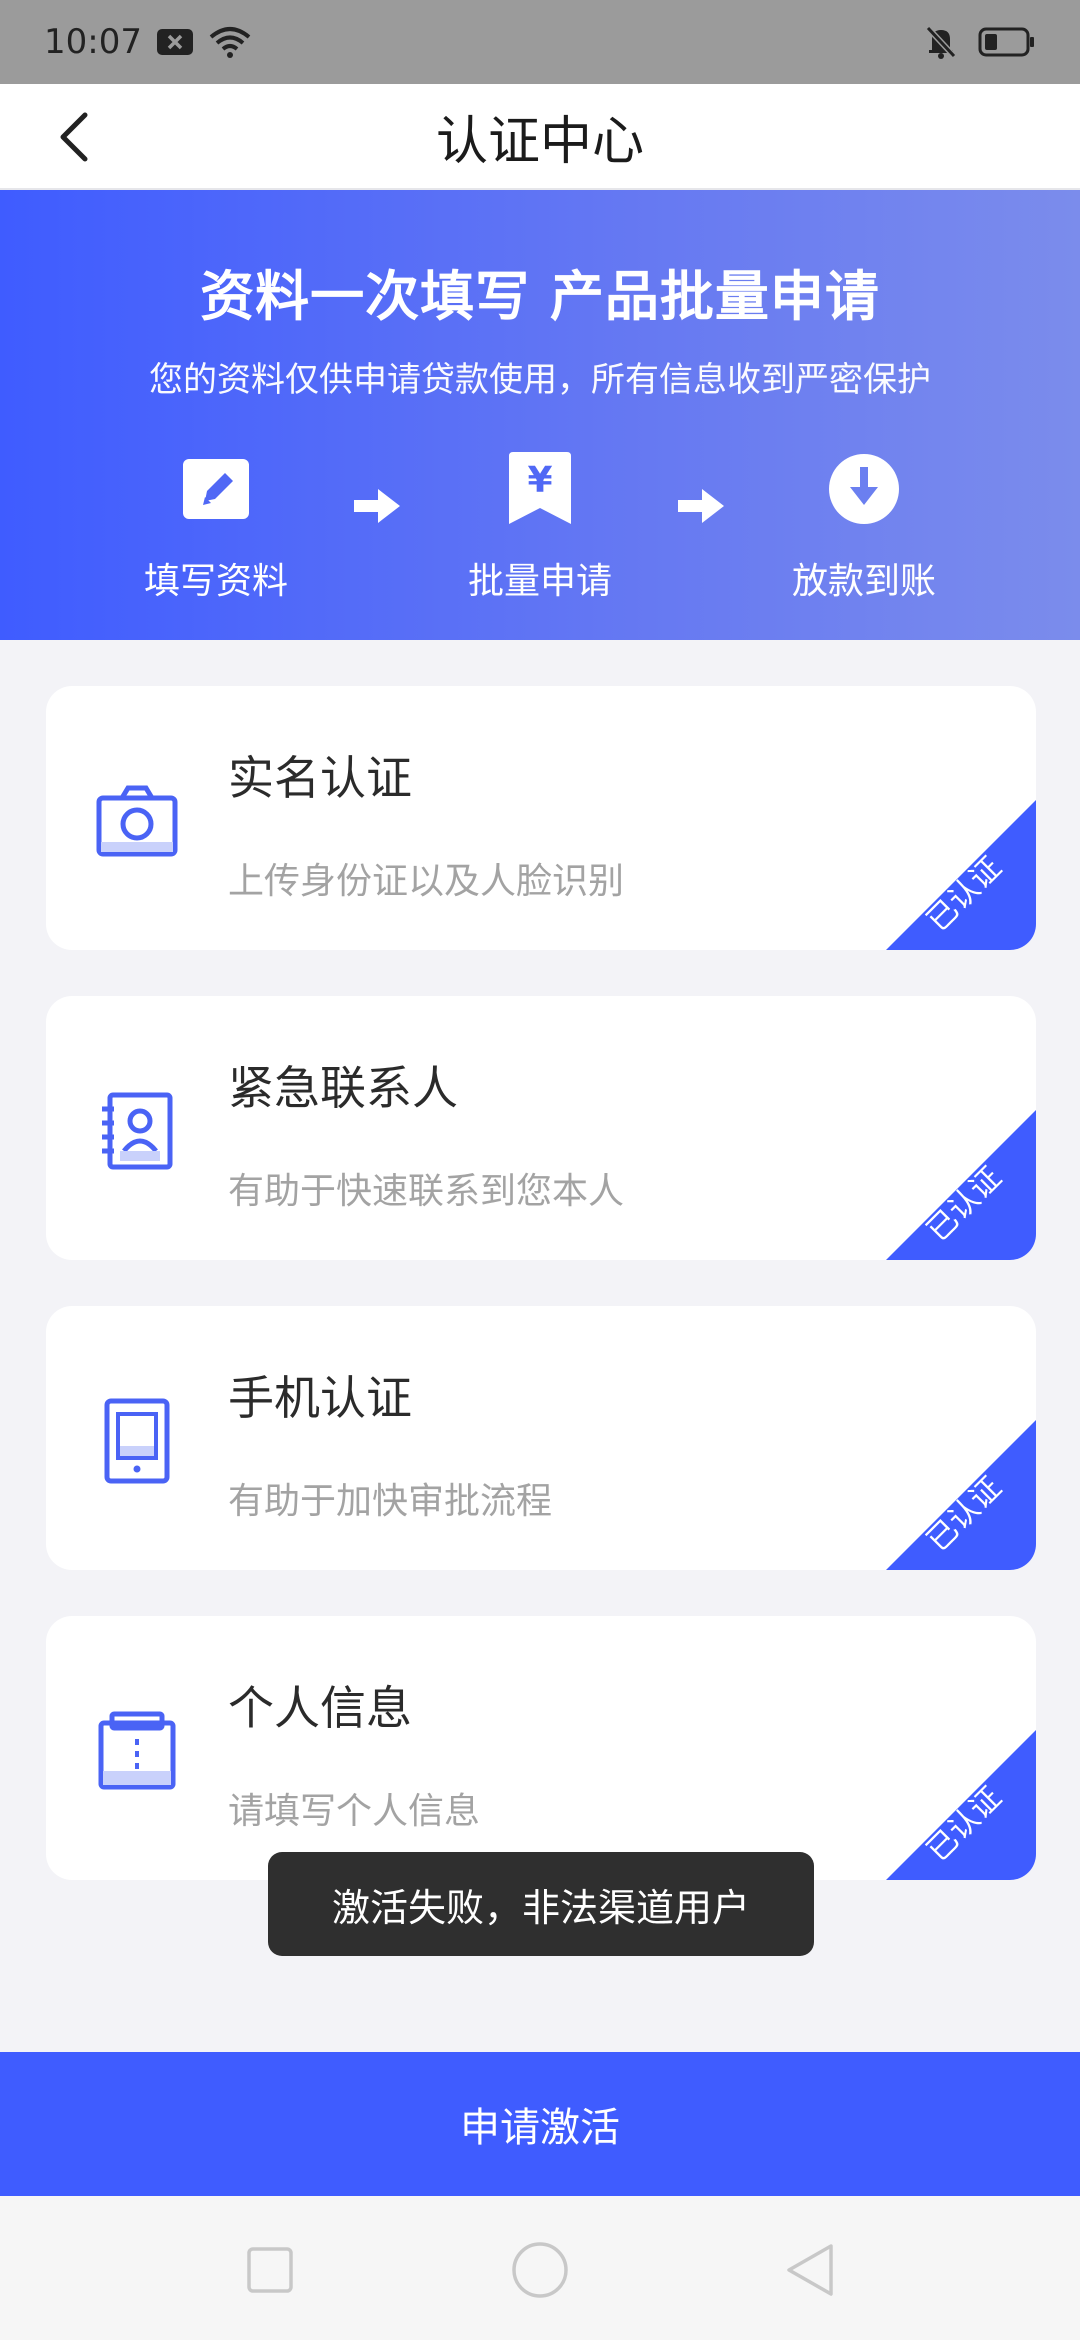  I want to click on notification-icon, so click(175, 42).